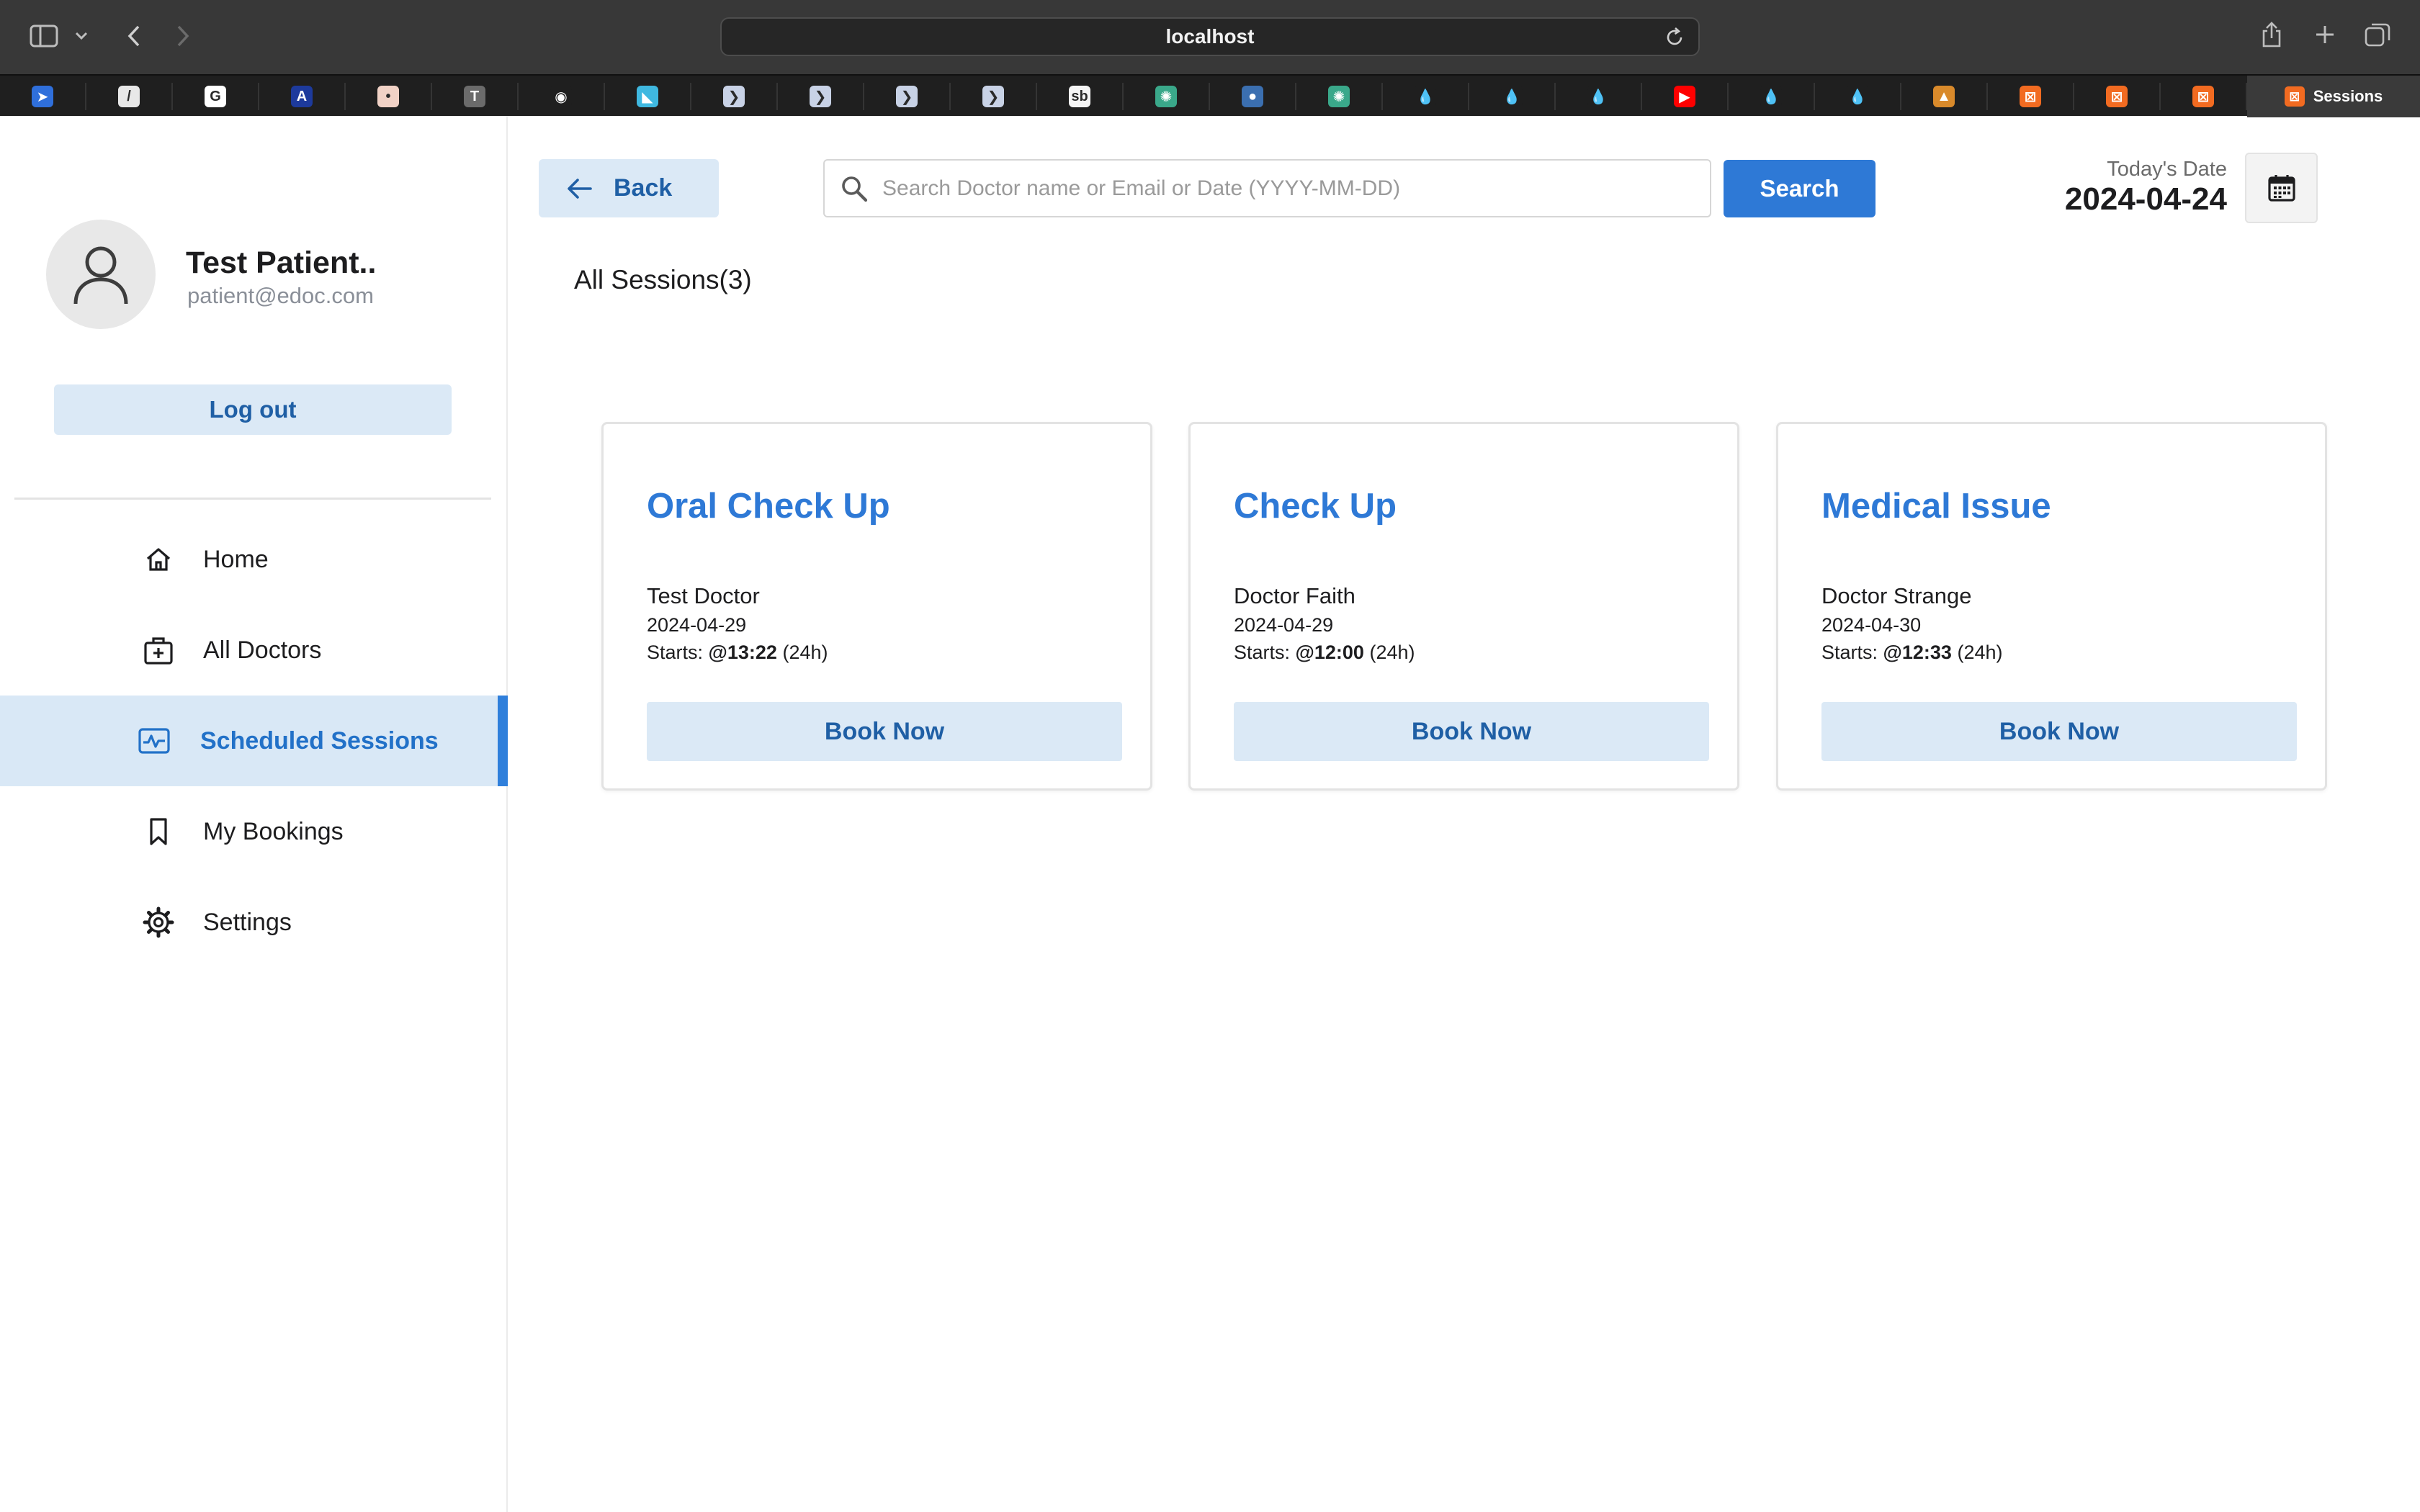  Describe the element at coordinates (253, 409) in the screenshot. I see `logout-button: Log out` at that location.